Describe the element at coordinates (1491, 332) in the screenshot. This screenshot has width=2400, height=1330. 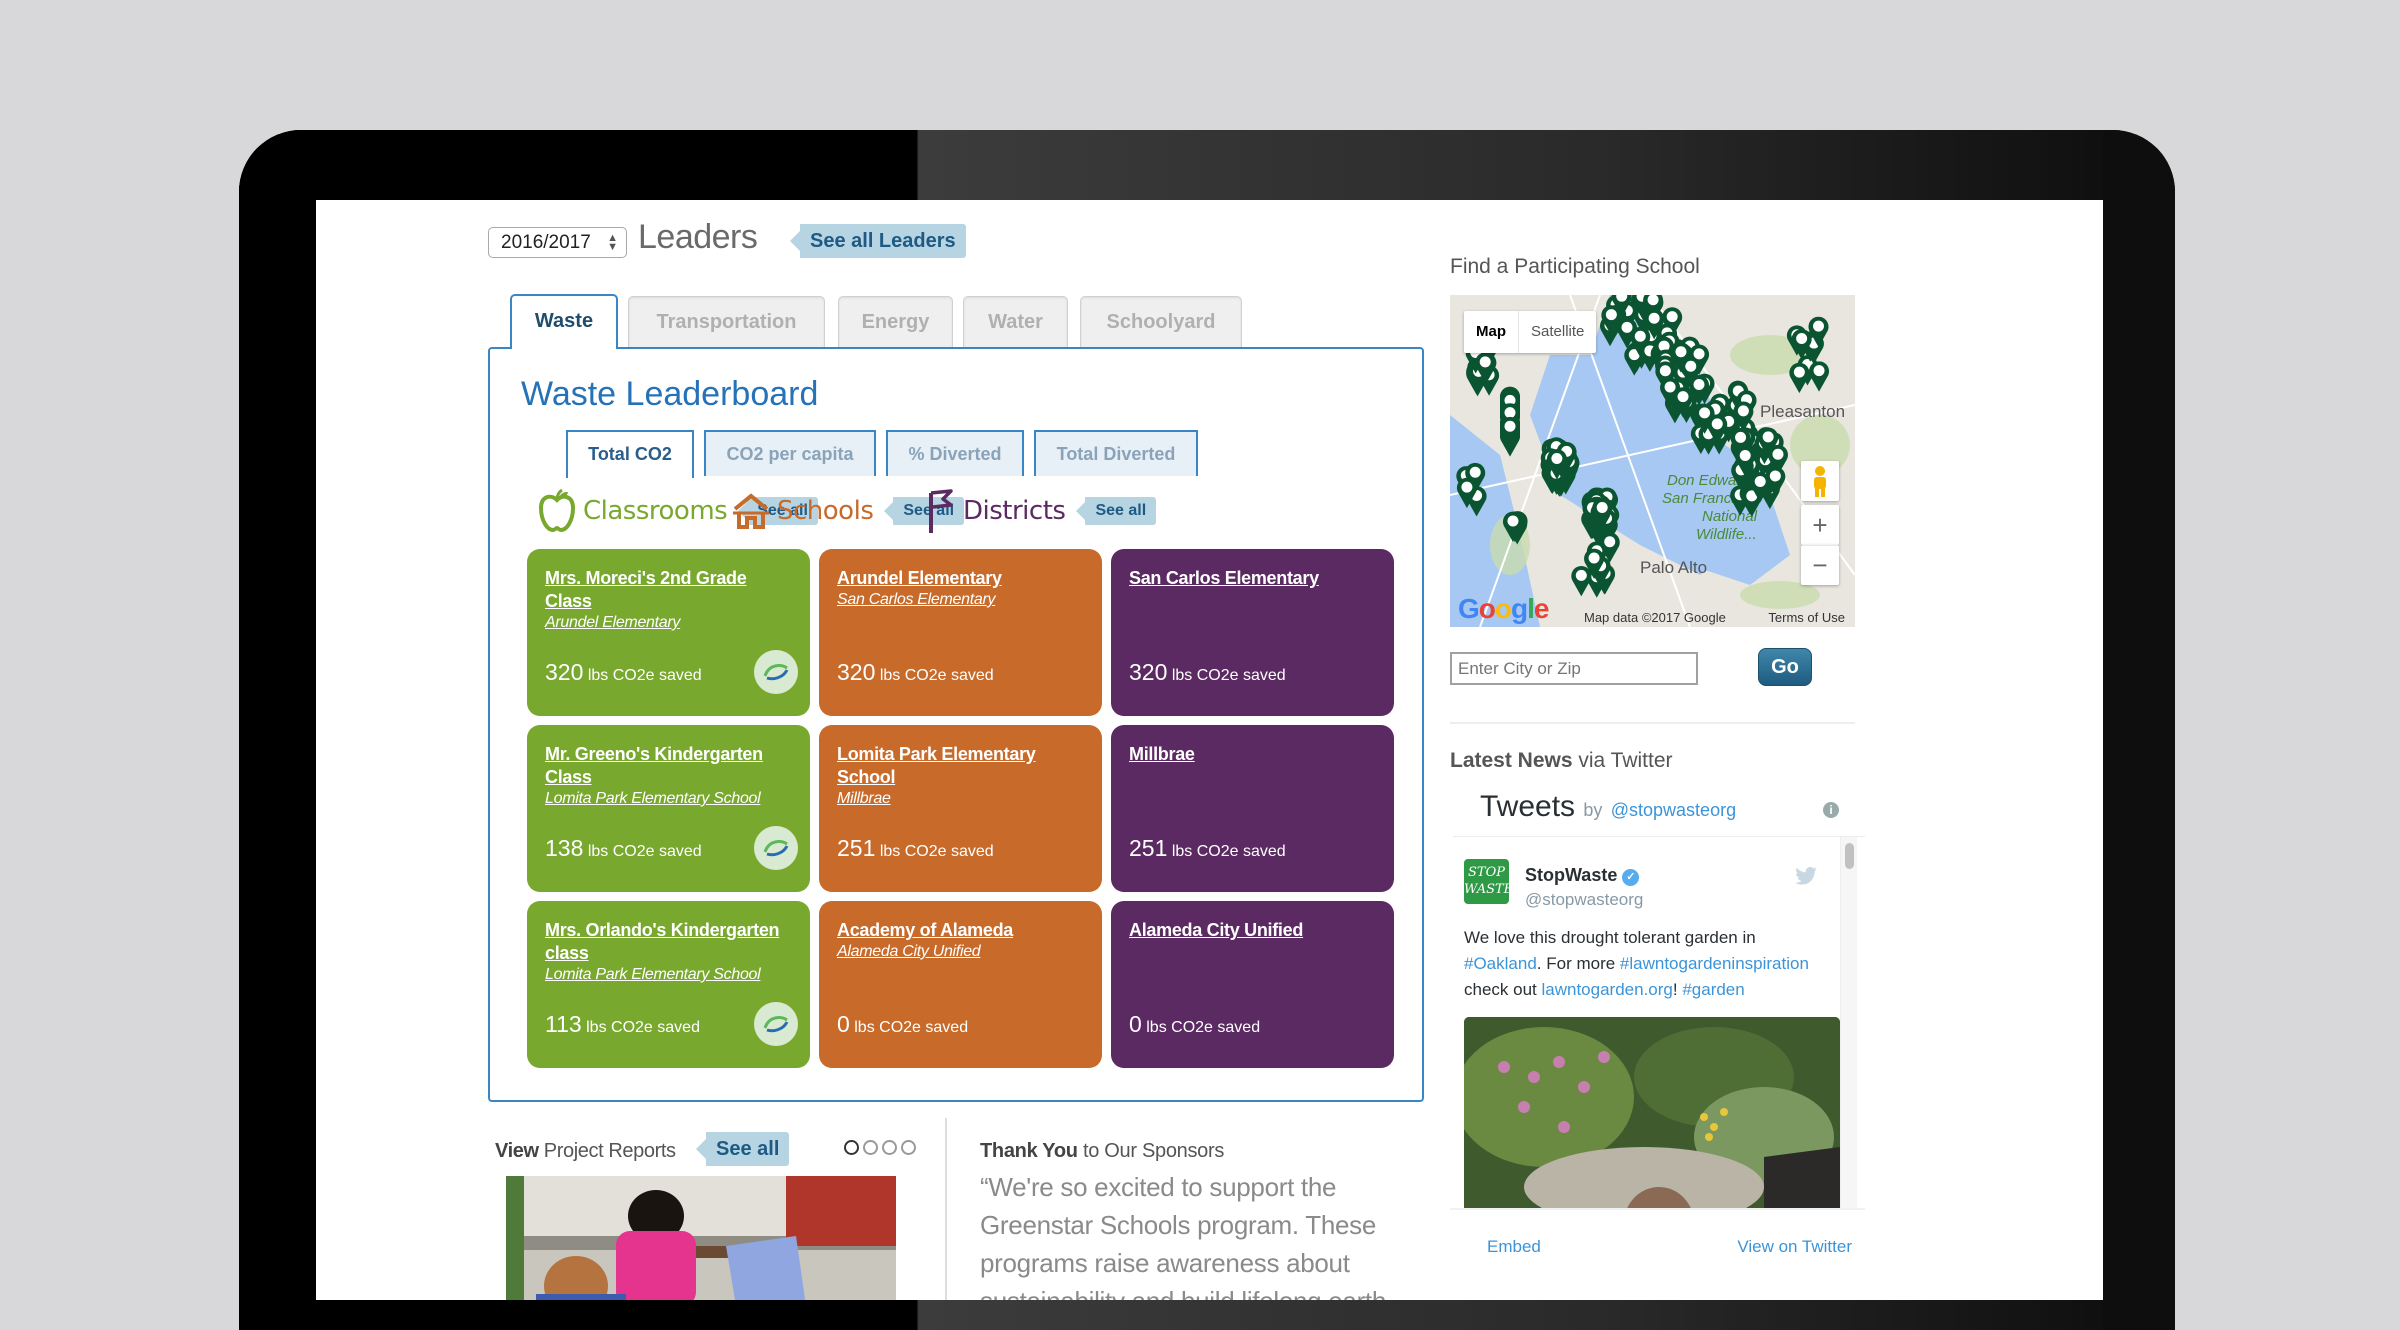
I see `map-type-map-button: Map` at that location.